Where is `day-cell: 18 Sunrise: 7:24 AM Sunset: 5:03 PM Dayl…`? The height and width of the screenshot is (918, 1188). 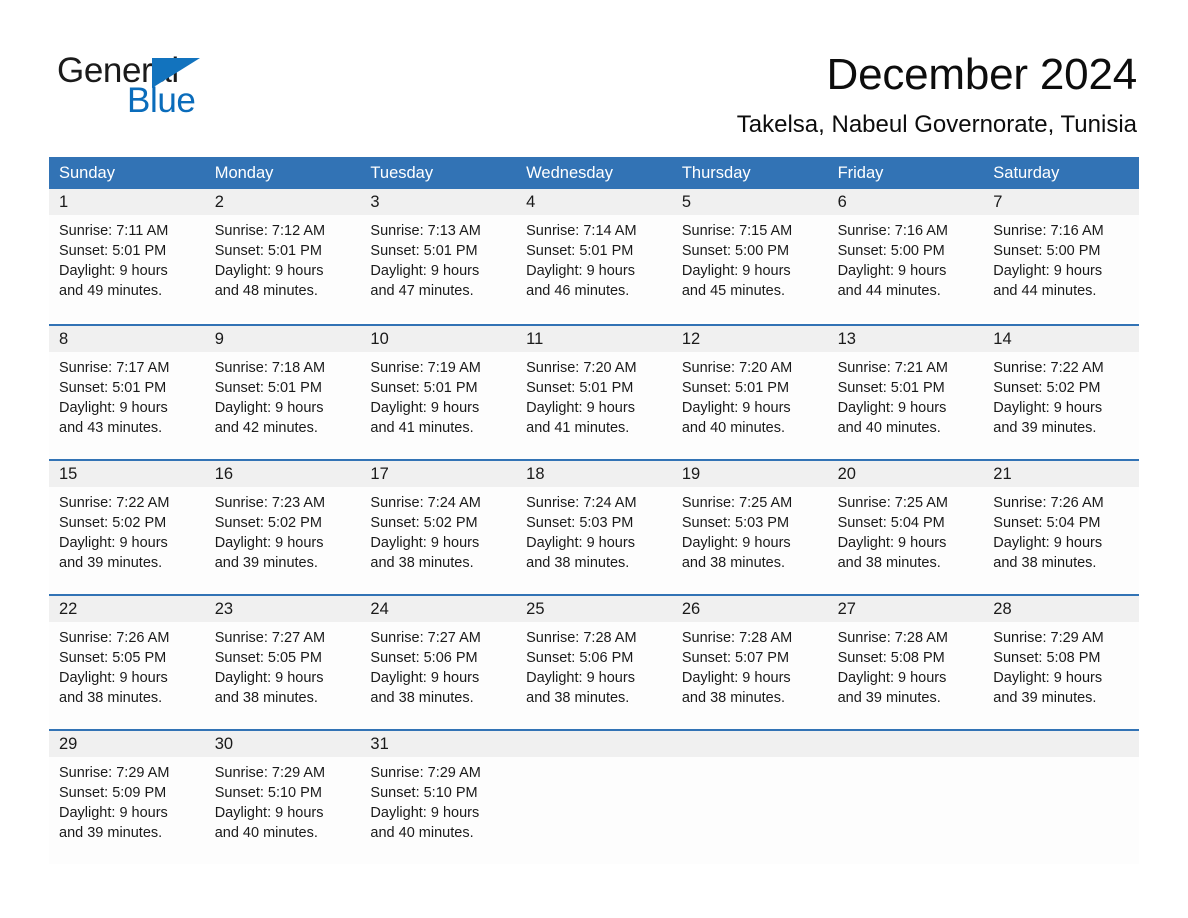
day-cell: 18 Sunrise: 7:24 AM Sunset: 5:03 PM Dayl… is located at coordinates (594, 527).